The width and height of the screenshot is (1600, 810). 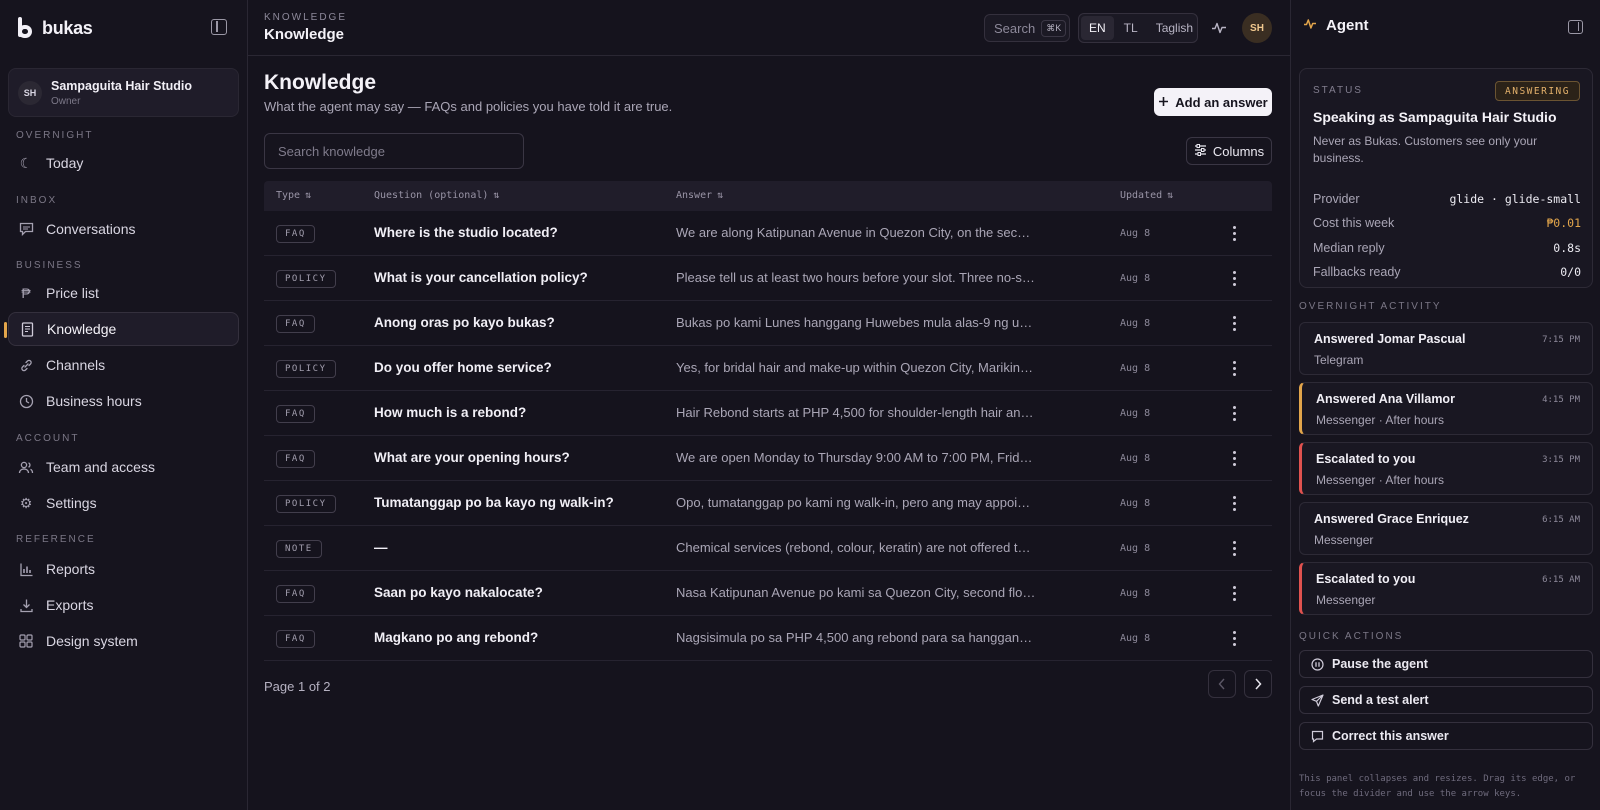 I want to click on activity-item: Answered Jomar Pascual 7:15 PM Telegram, so click(x=1446, y=348).